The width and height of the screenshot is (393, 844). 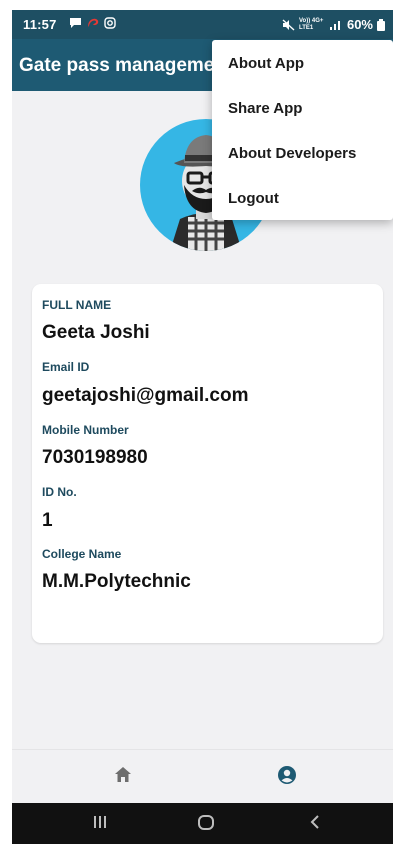 What do you see at coordinates (96, 332) in the screenshot?
I see `full-name-value: Geeta Joshi` at bounding box center [96, 332].